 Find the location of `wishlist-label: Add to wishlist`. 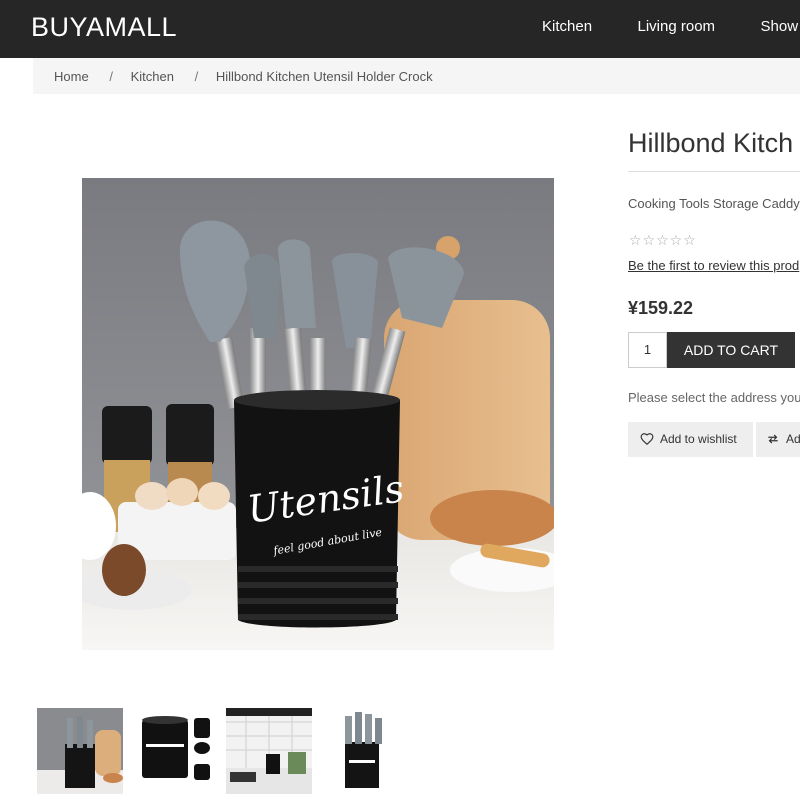

wishlist-label: Add to wishlist is located at coordinates (698, 439).